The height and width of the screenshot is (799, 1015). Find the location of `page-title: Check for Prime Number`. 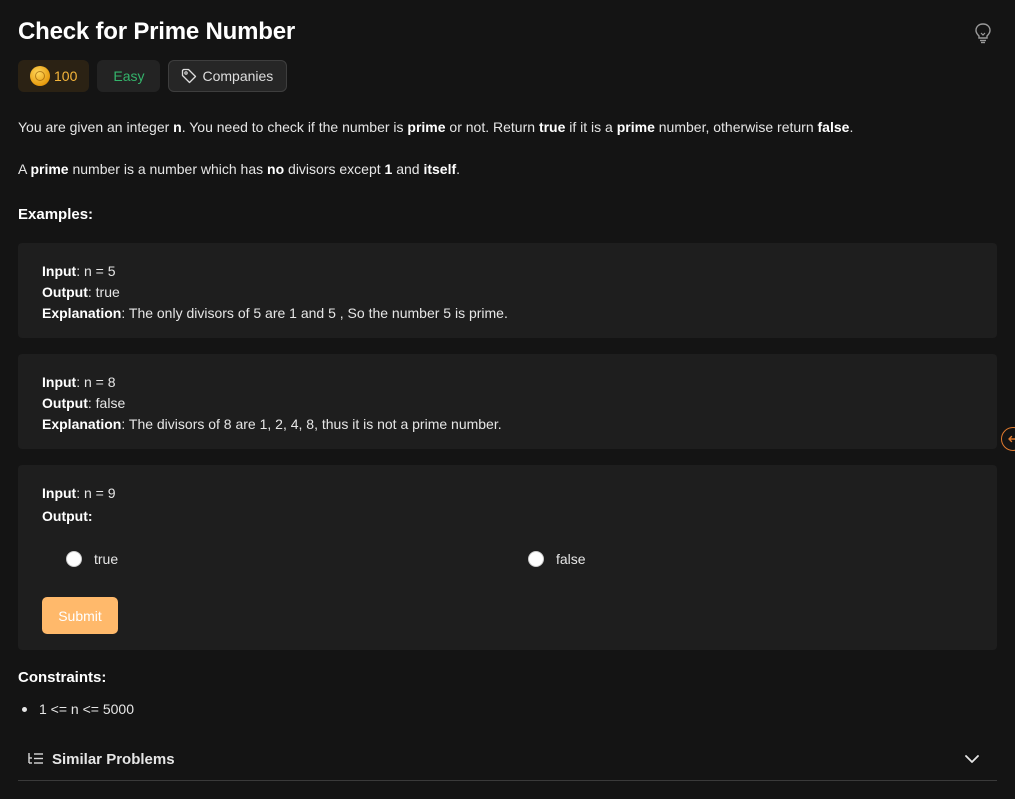

page-title: Check for Prime Number is located at coordinates (157, 31).